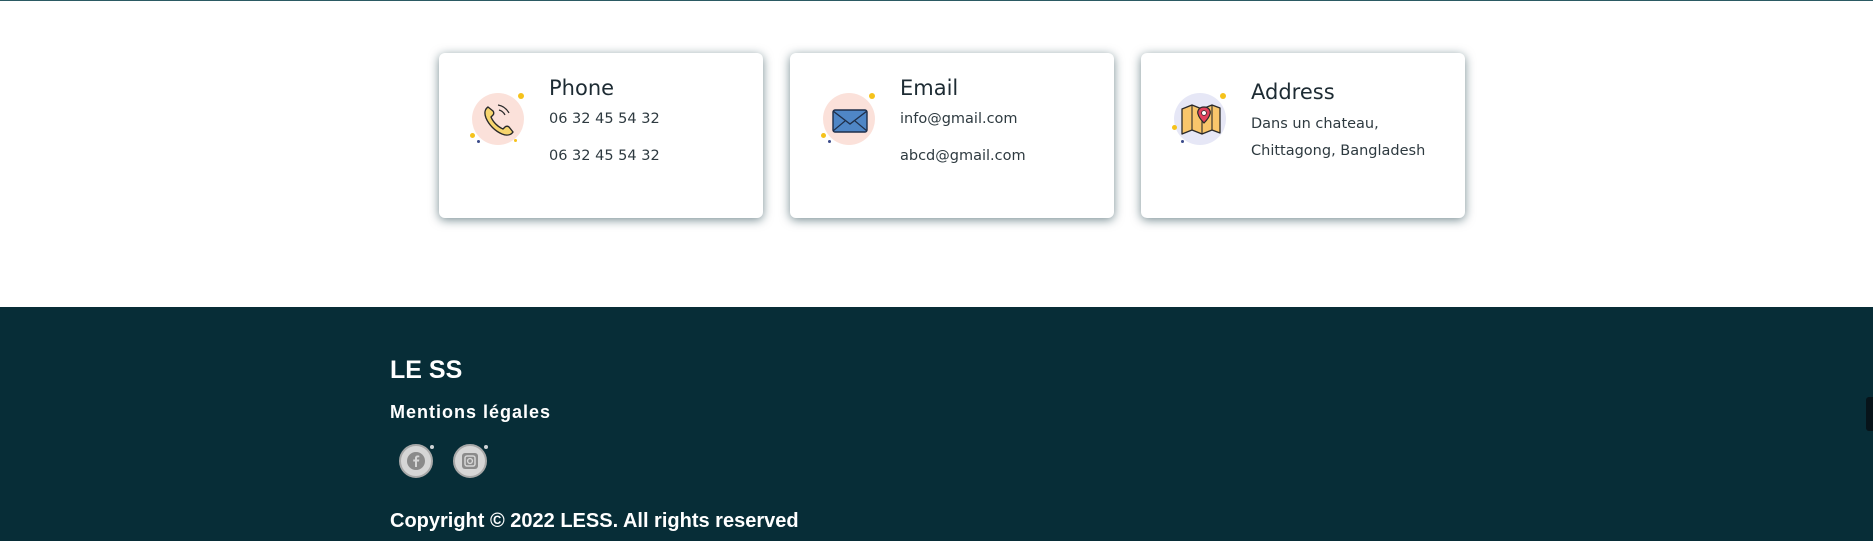 The height and width of the screenshot is (541, 1873). Describe the element at coordinates (498, 120) in the screenshot. I see `phone-icon` at that location.